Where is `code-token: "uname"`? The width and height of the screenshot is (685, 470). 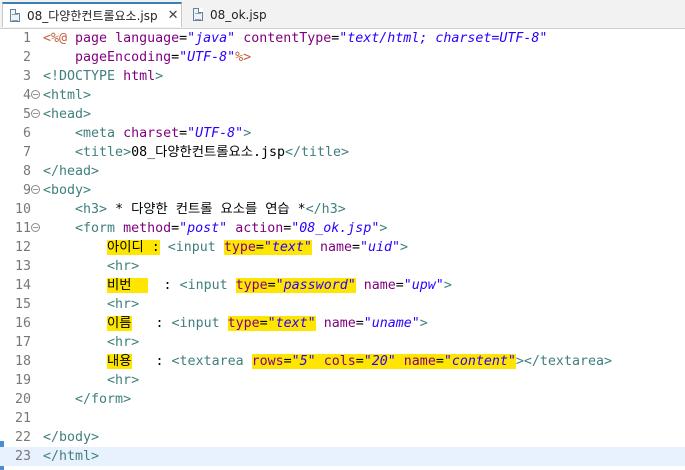
code-token: "uname" is located at coordinates (391, 323).